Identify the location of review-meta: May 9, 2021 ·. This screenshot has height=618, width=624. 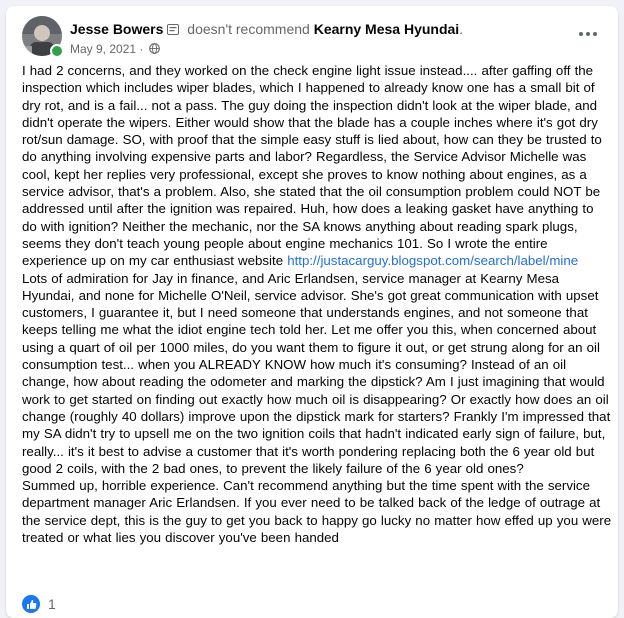
(115, 49).